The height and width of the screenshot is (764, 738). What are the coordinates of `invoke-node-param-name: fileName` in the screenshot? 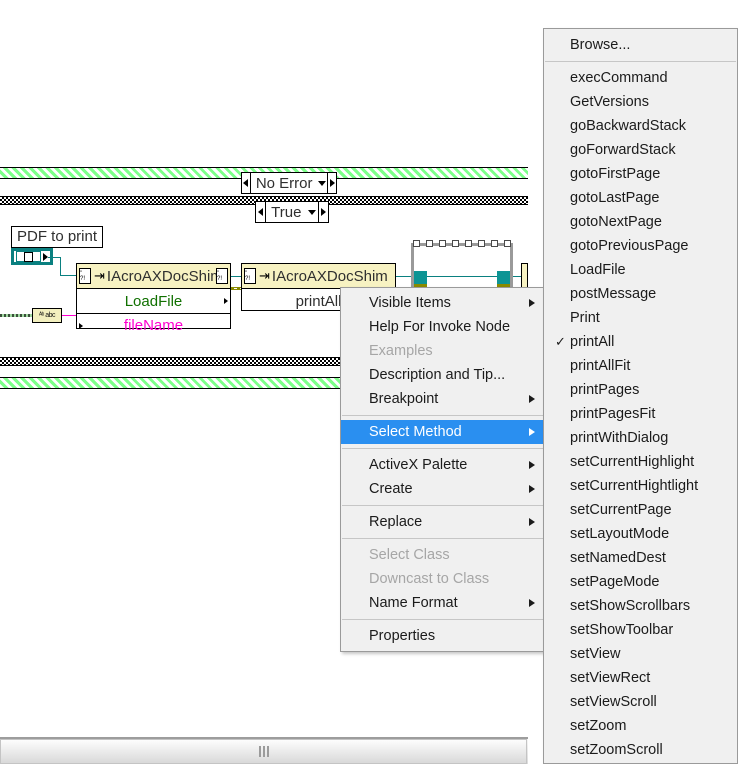 It's located at (153, 325).